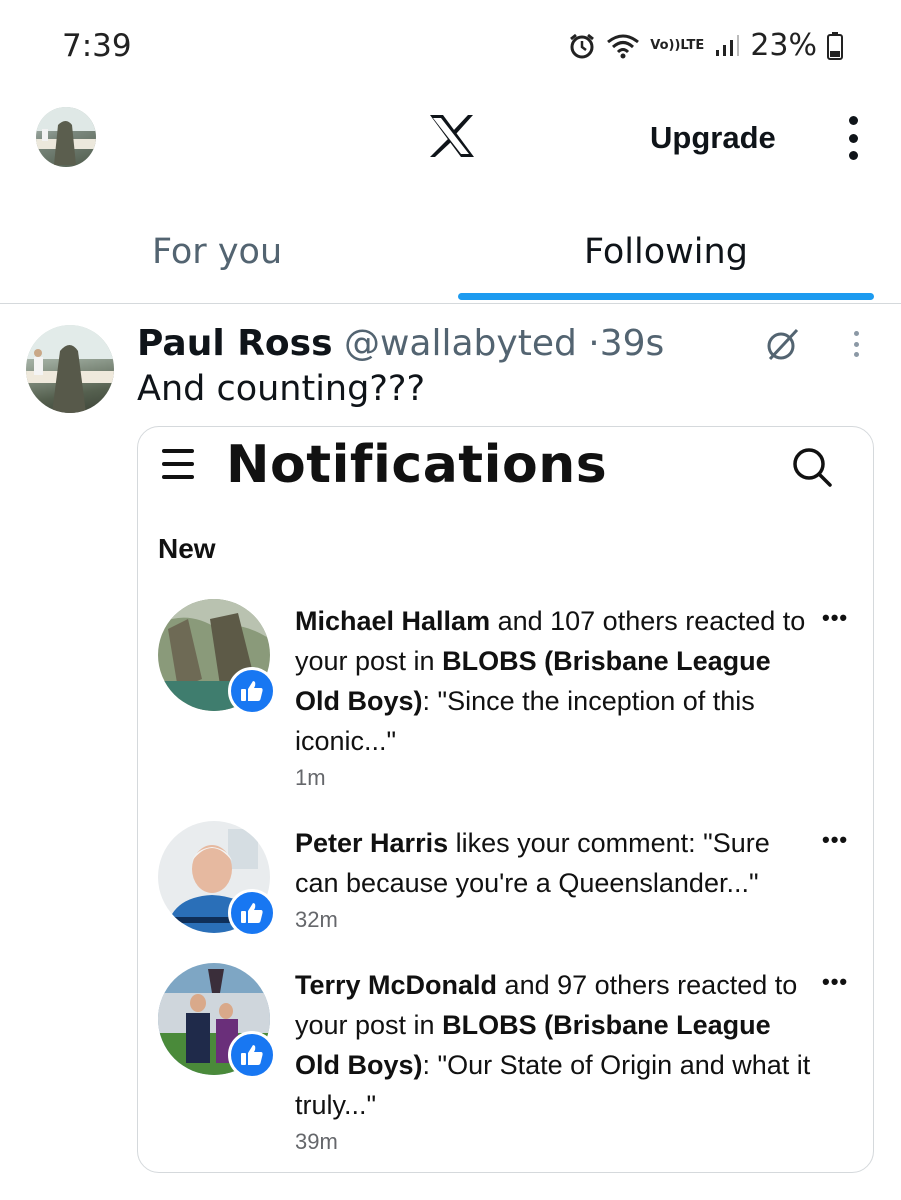 The image size is (901, 1200). Describe the element at coordinates (856, 344) in the screenshot. I see `tweet-more-icon` at that location.